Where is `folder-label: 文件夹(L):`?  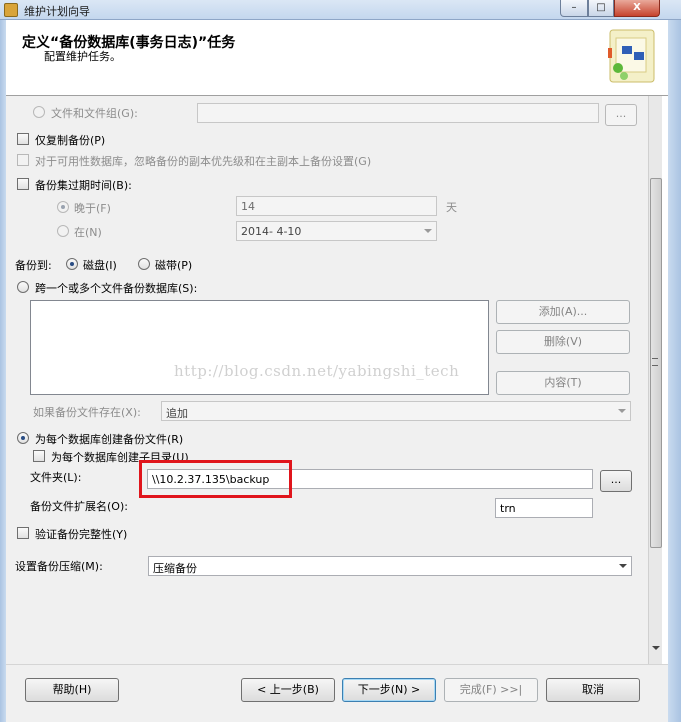 folder-label: 文件夹(L): is located at coordinates (56, 477).